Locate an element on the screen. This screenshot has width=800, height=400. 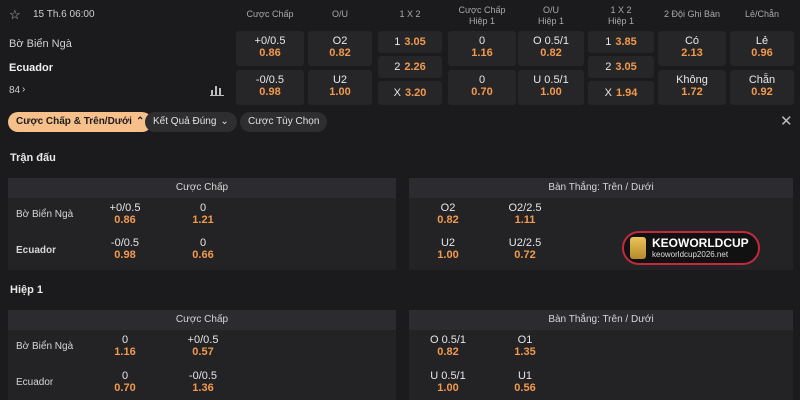
stats-icon is located at coordinates (217, 90).